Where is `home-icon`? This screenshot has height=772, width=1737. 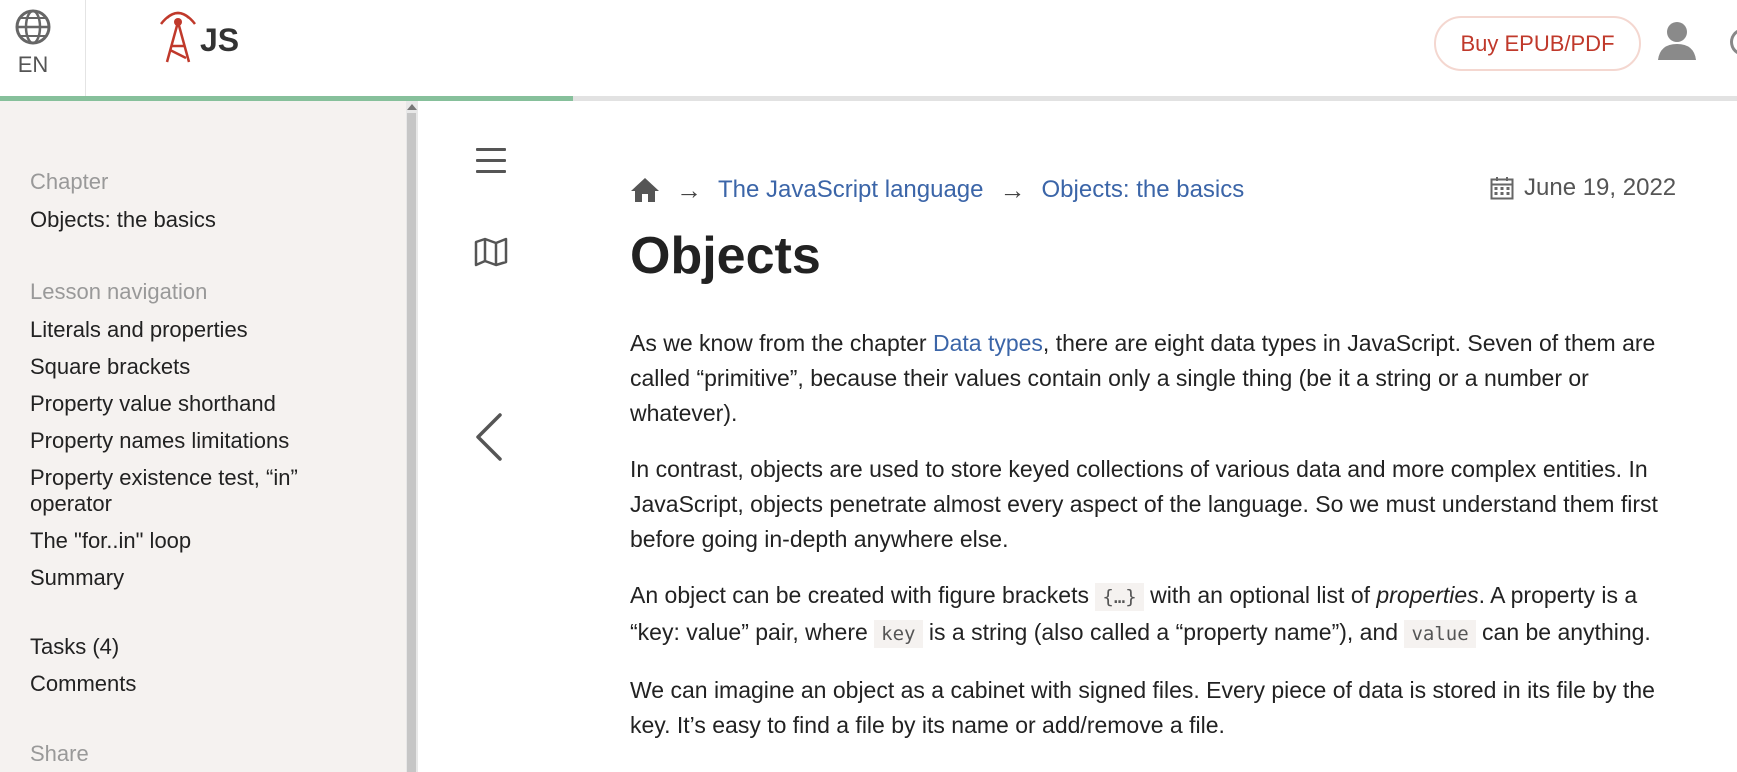 home-icon is located at coordinates (645, 190).